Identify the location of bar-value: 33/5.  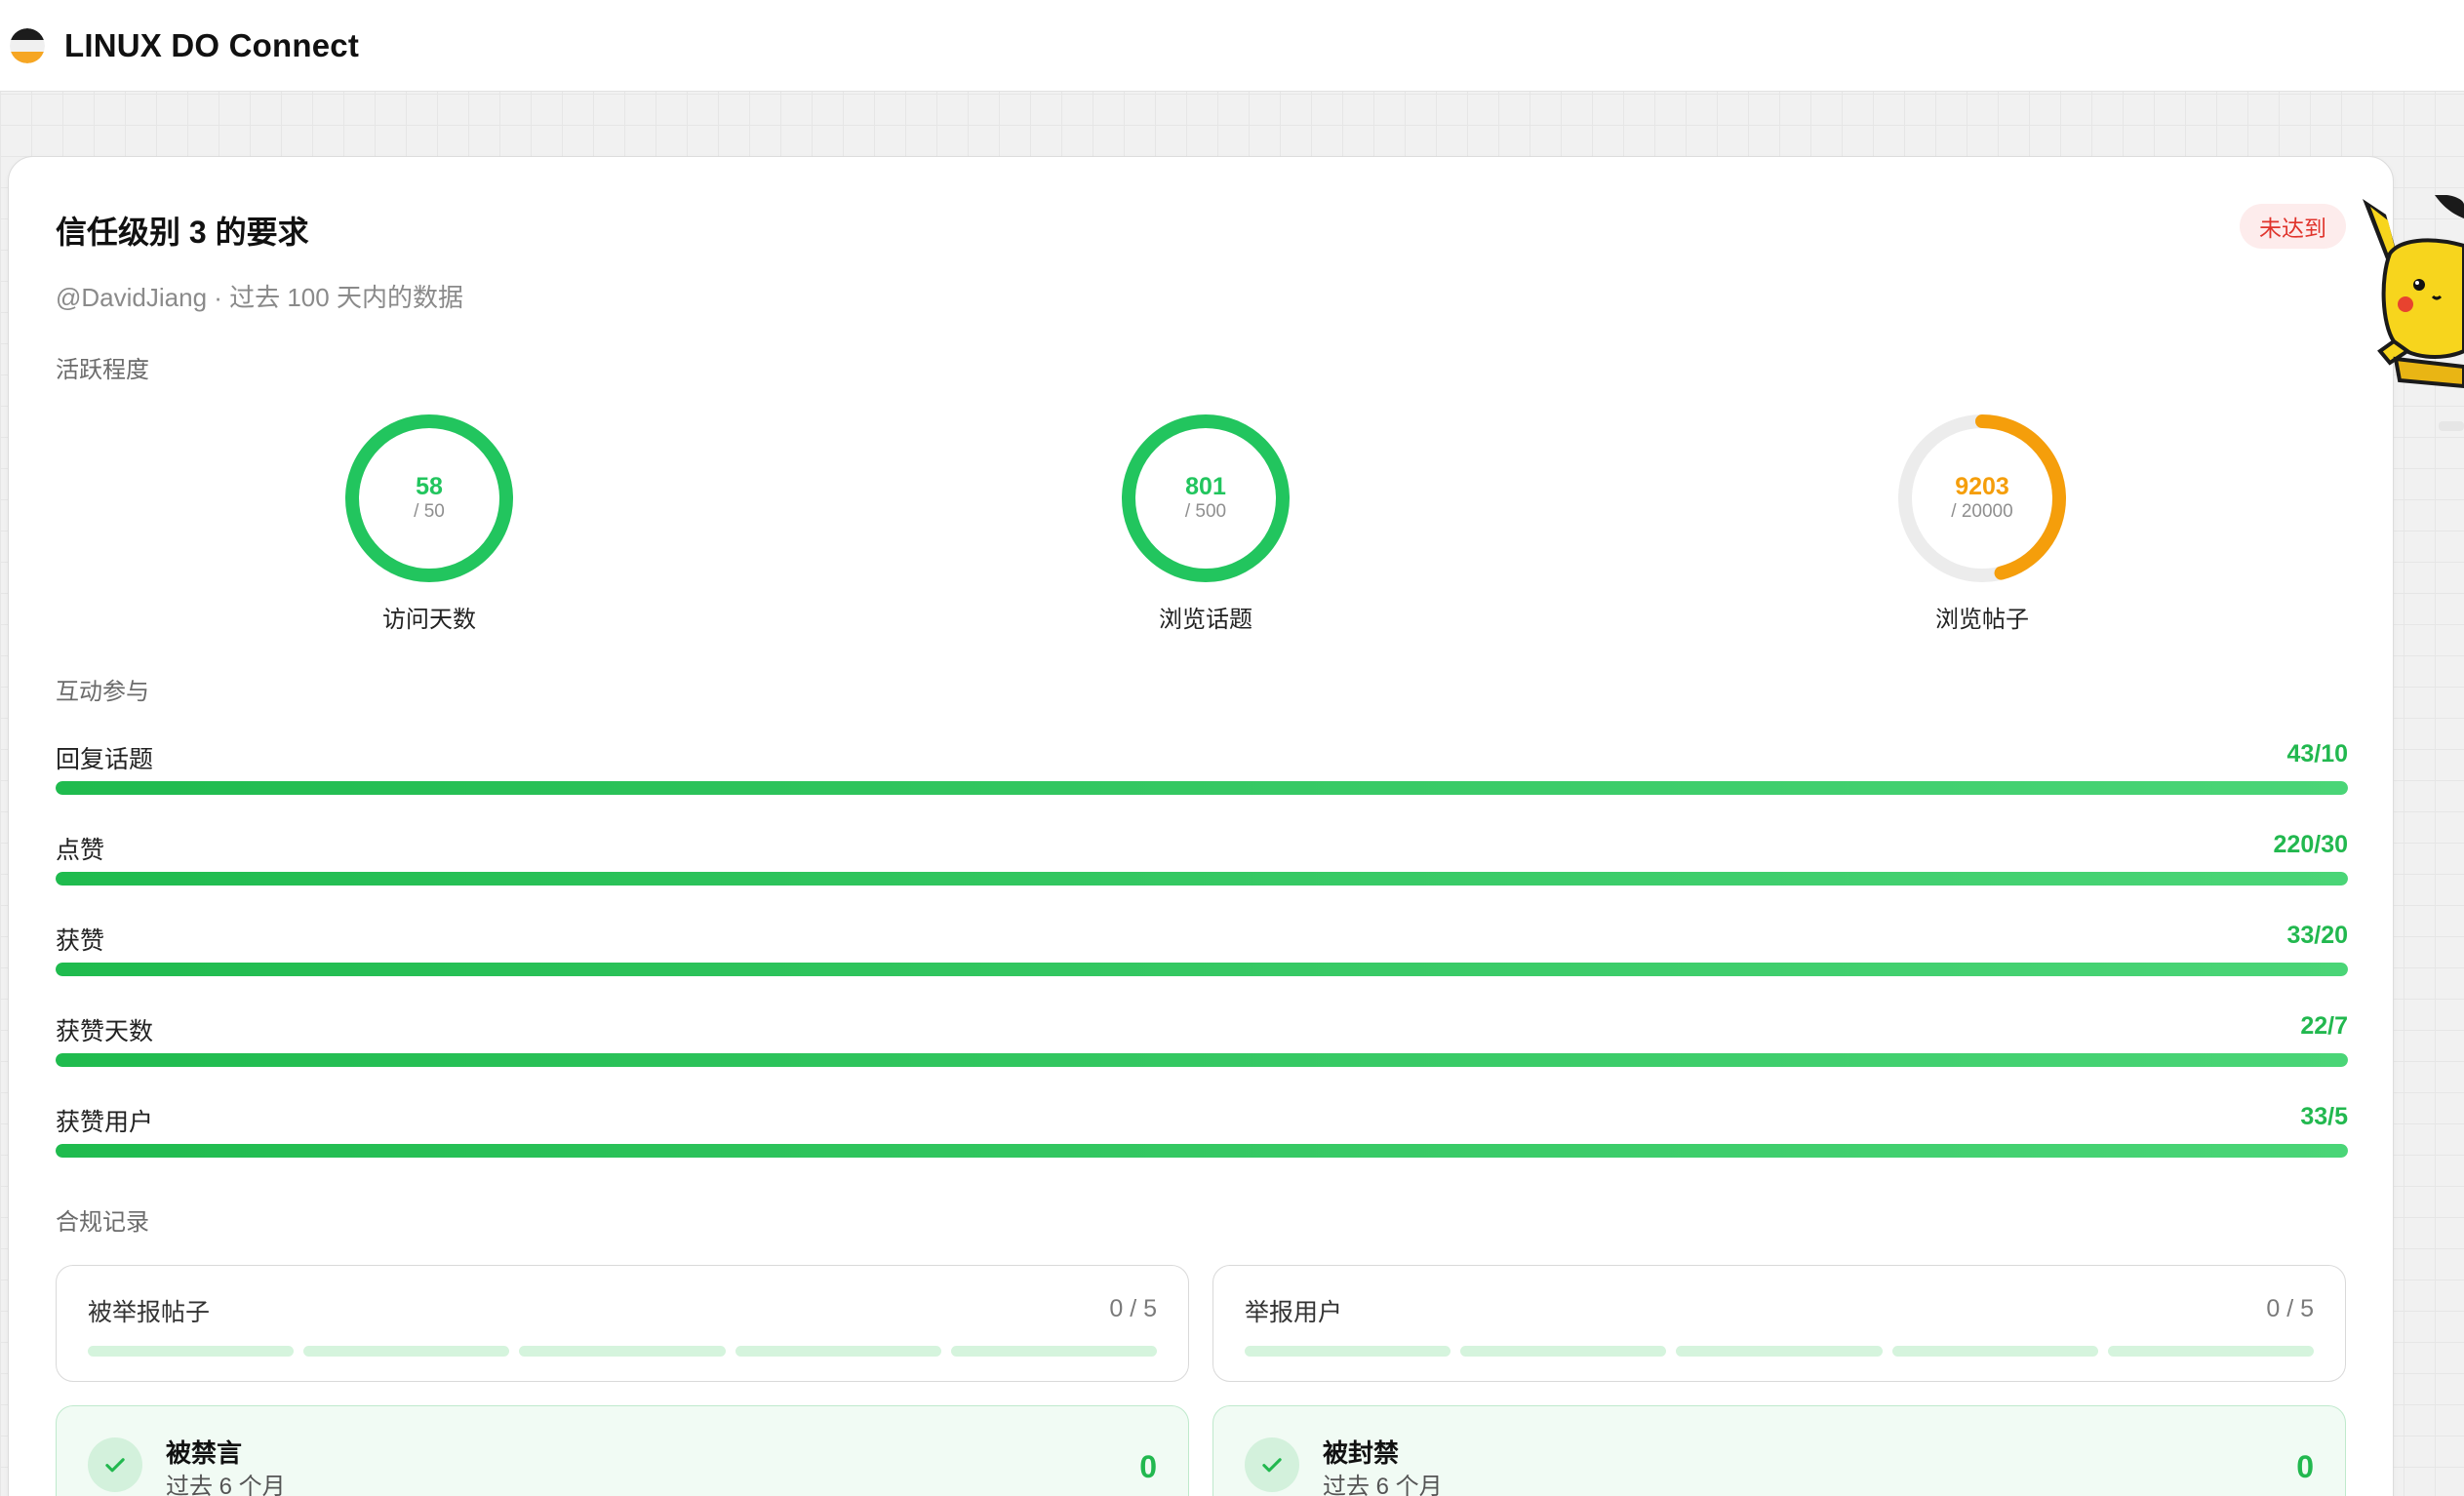
(2324, 1116).